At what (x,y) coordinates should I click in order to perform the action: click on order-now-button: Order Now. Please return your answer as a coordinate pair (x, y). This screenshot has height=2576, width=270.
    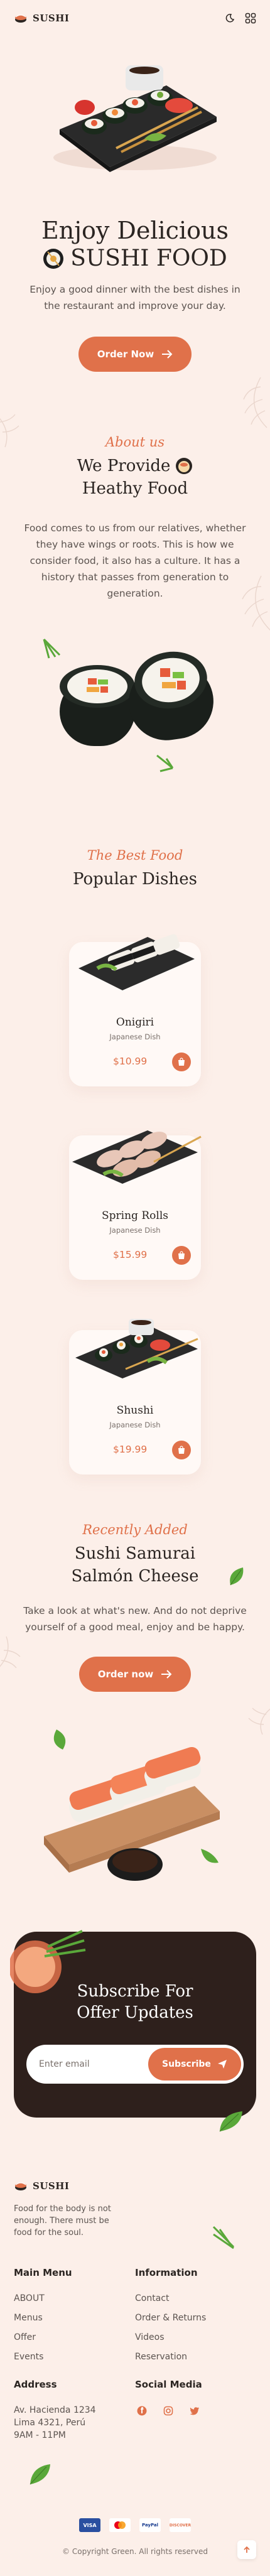
    Looking at the image, I should click on (135, 354).